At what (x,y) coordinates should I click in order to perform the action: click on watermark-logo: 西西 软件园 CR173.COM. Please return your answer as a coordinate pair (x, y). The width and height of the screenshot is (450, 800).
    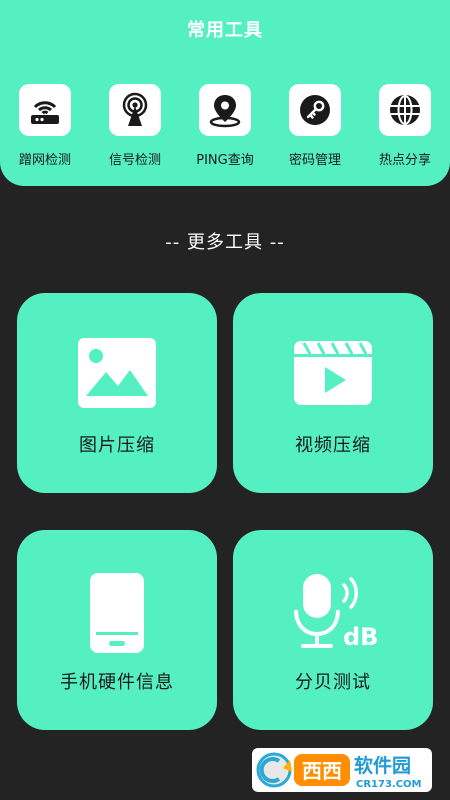
    Looking at the image, I should click on (342, 770).